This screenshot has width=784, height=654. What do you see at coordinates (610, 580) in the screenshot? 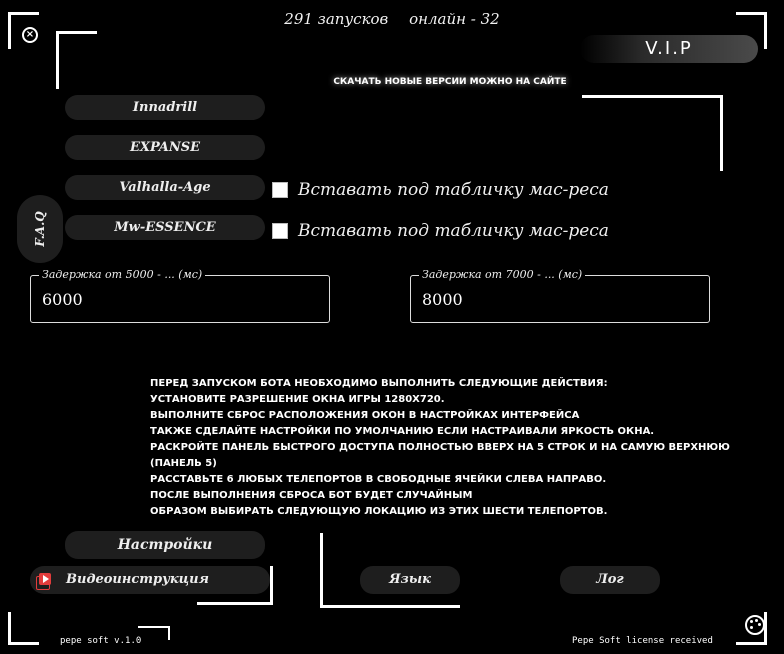
I see `log-button: Лог` at bounding box center [610, 580].